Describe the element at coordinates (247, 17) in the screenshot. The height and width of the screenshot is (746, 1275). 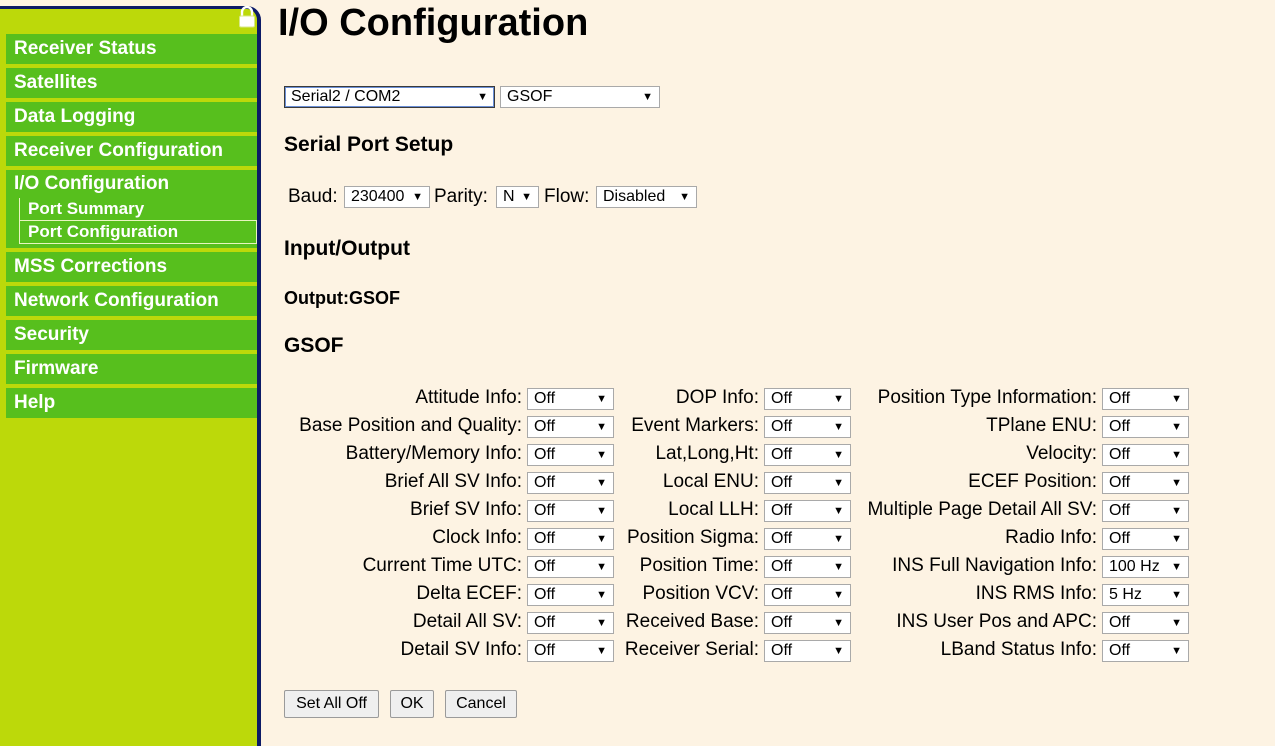
I see `lock-icon` at that location.